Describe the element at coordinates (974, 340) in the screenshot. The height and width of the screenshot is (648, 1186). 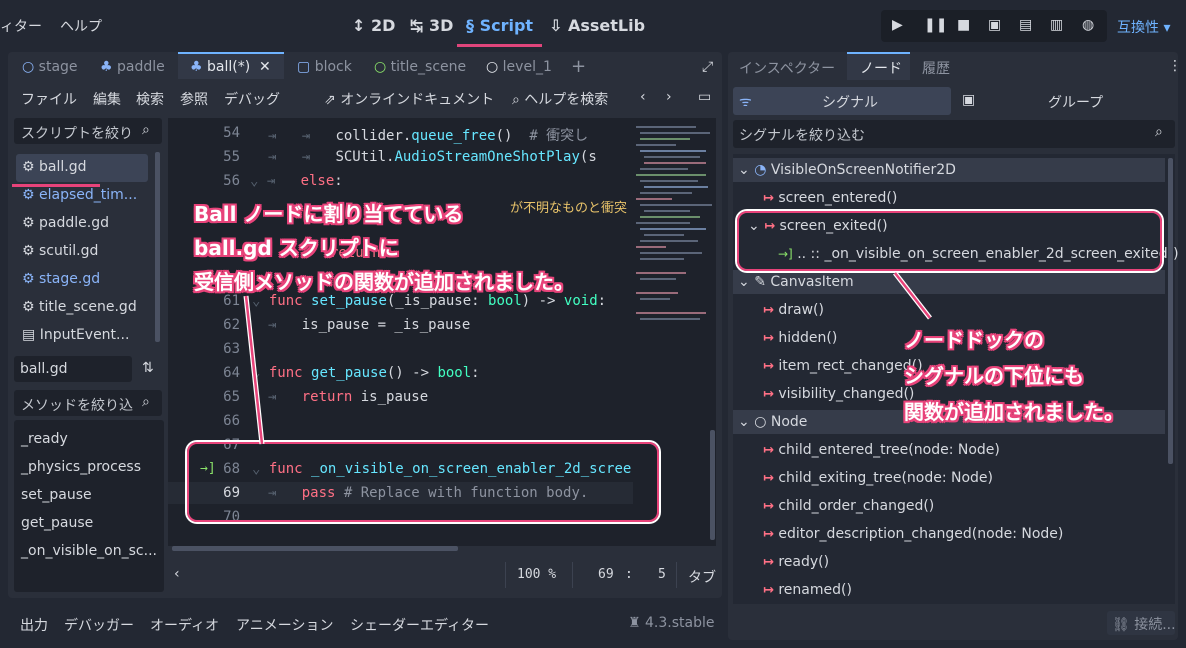
I see `callout-right-line: ノードドックの` at that location.